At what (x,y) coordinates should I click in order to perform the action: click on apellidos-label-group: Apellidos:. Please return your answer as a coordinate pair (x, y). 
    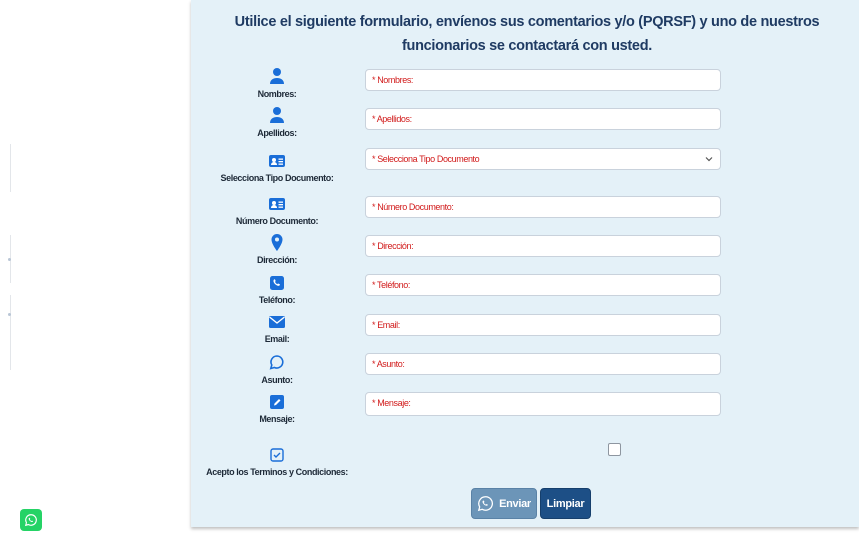
    Looking at the image, I should click on (277, 122).